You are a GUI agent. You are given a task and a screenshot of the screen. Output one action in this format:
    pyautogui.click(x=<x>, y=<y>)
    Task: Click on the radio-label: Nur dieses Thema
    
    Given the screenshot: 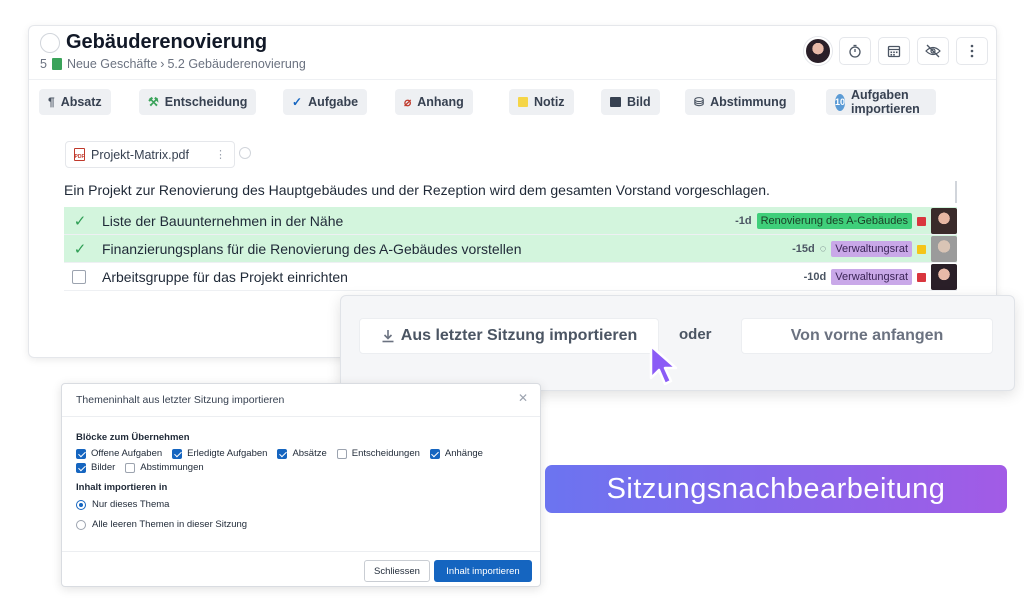 What is the action you would take?
    pyautogui.click(x=131, y=504)
    